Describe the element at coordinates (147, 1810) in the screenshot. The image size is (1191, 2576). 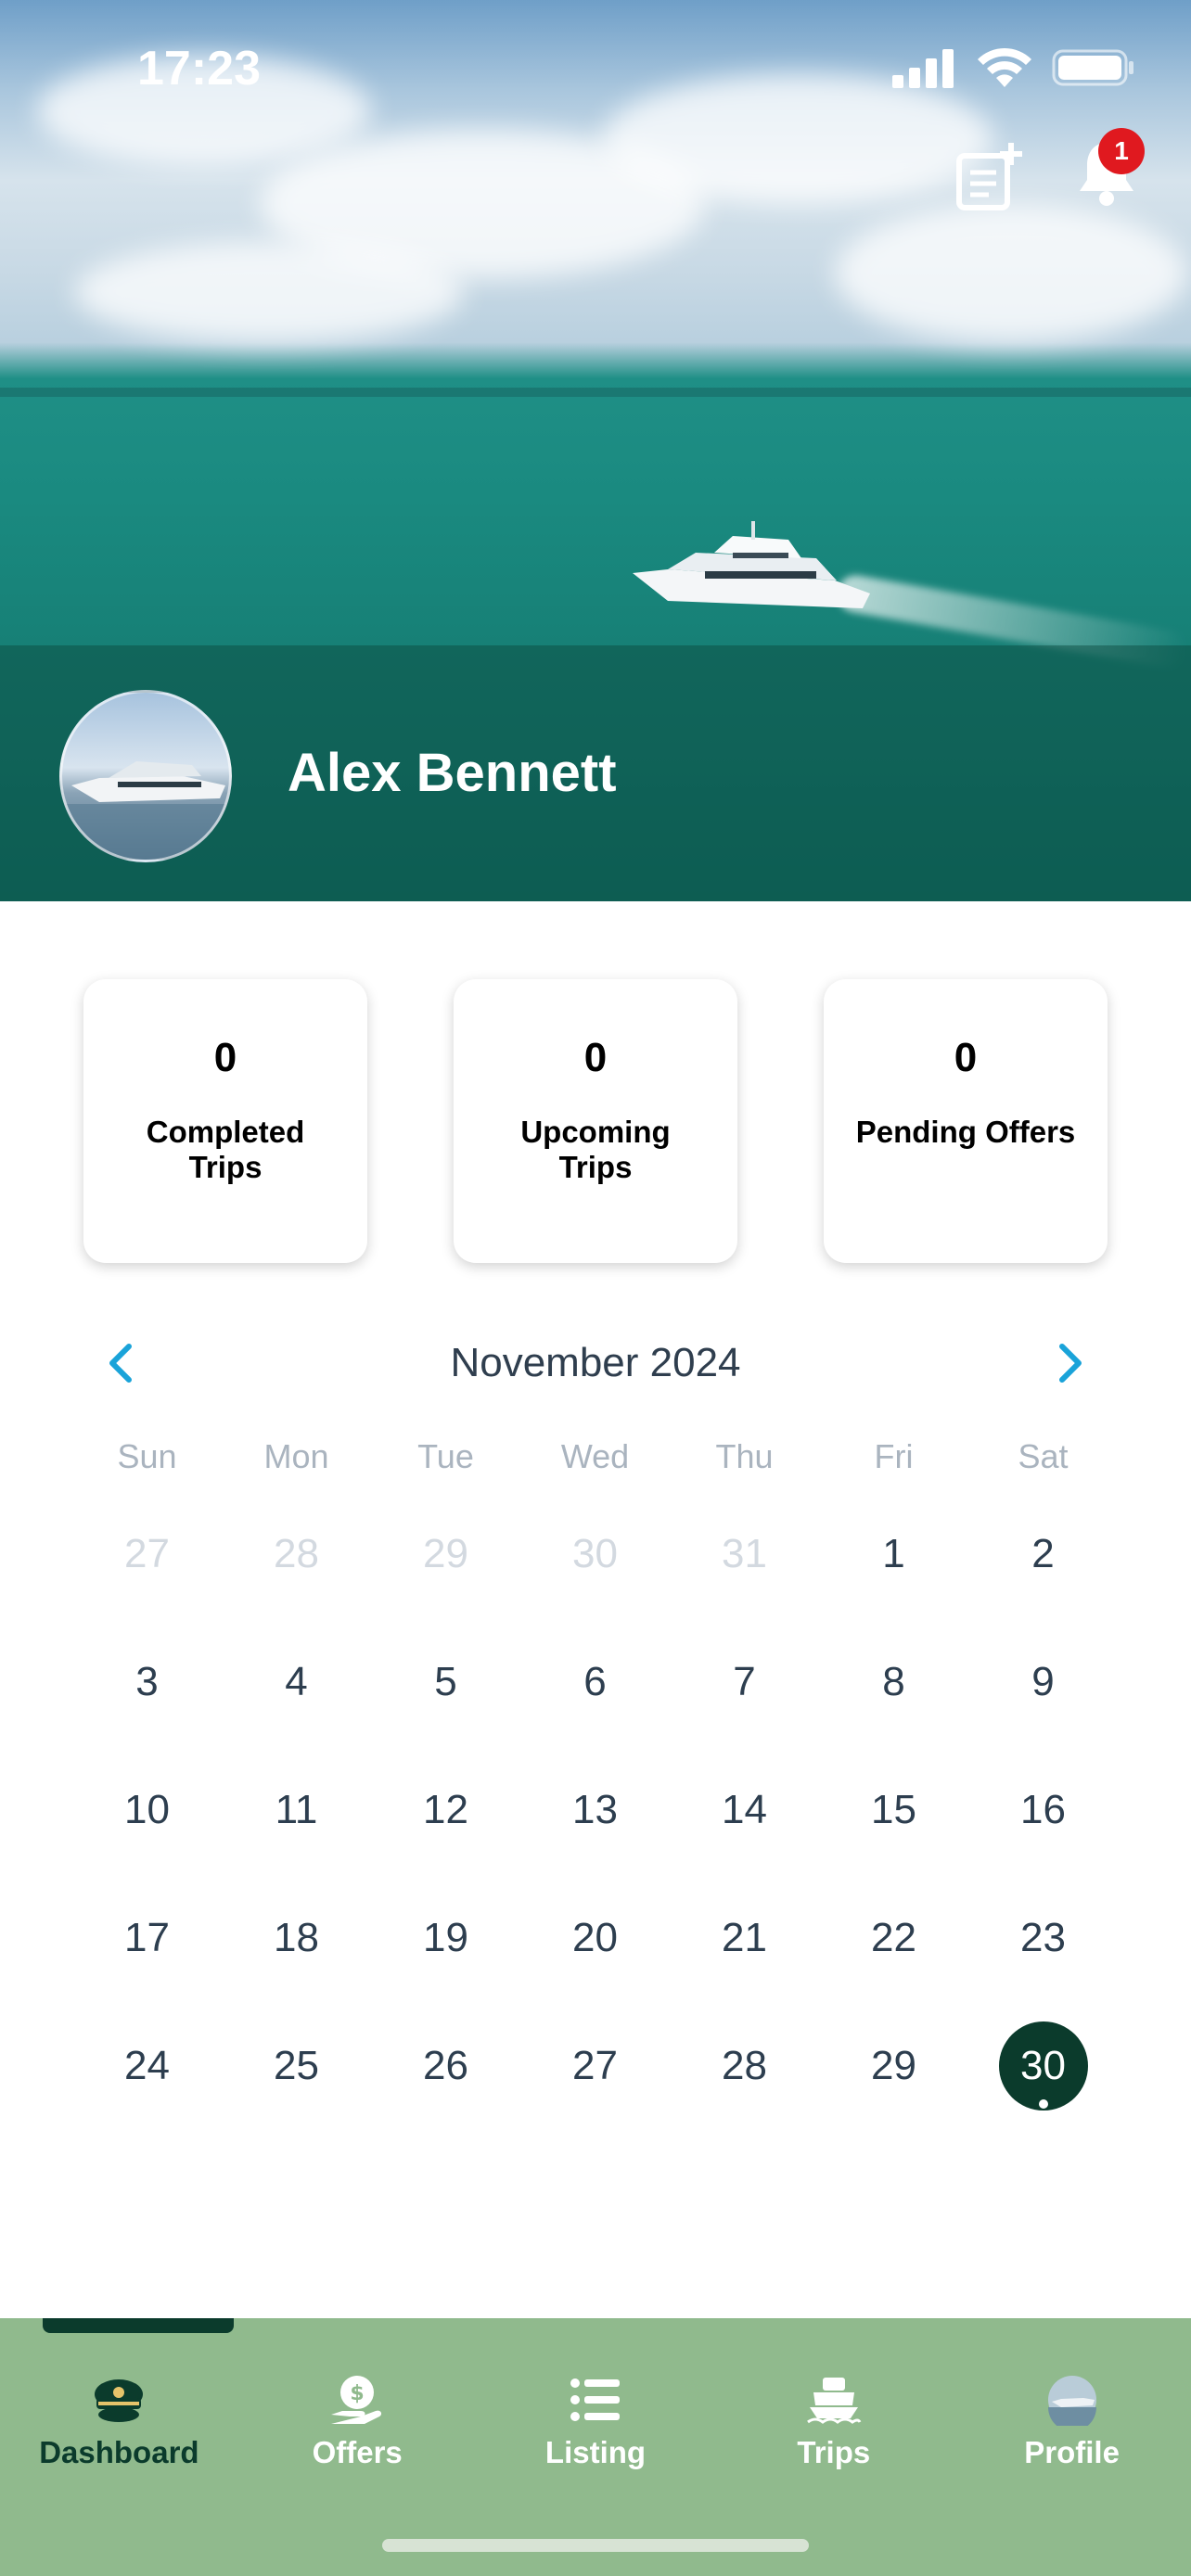
I see `calendar-day: 10` at that location.